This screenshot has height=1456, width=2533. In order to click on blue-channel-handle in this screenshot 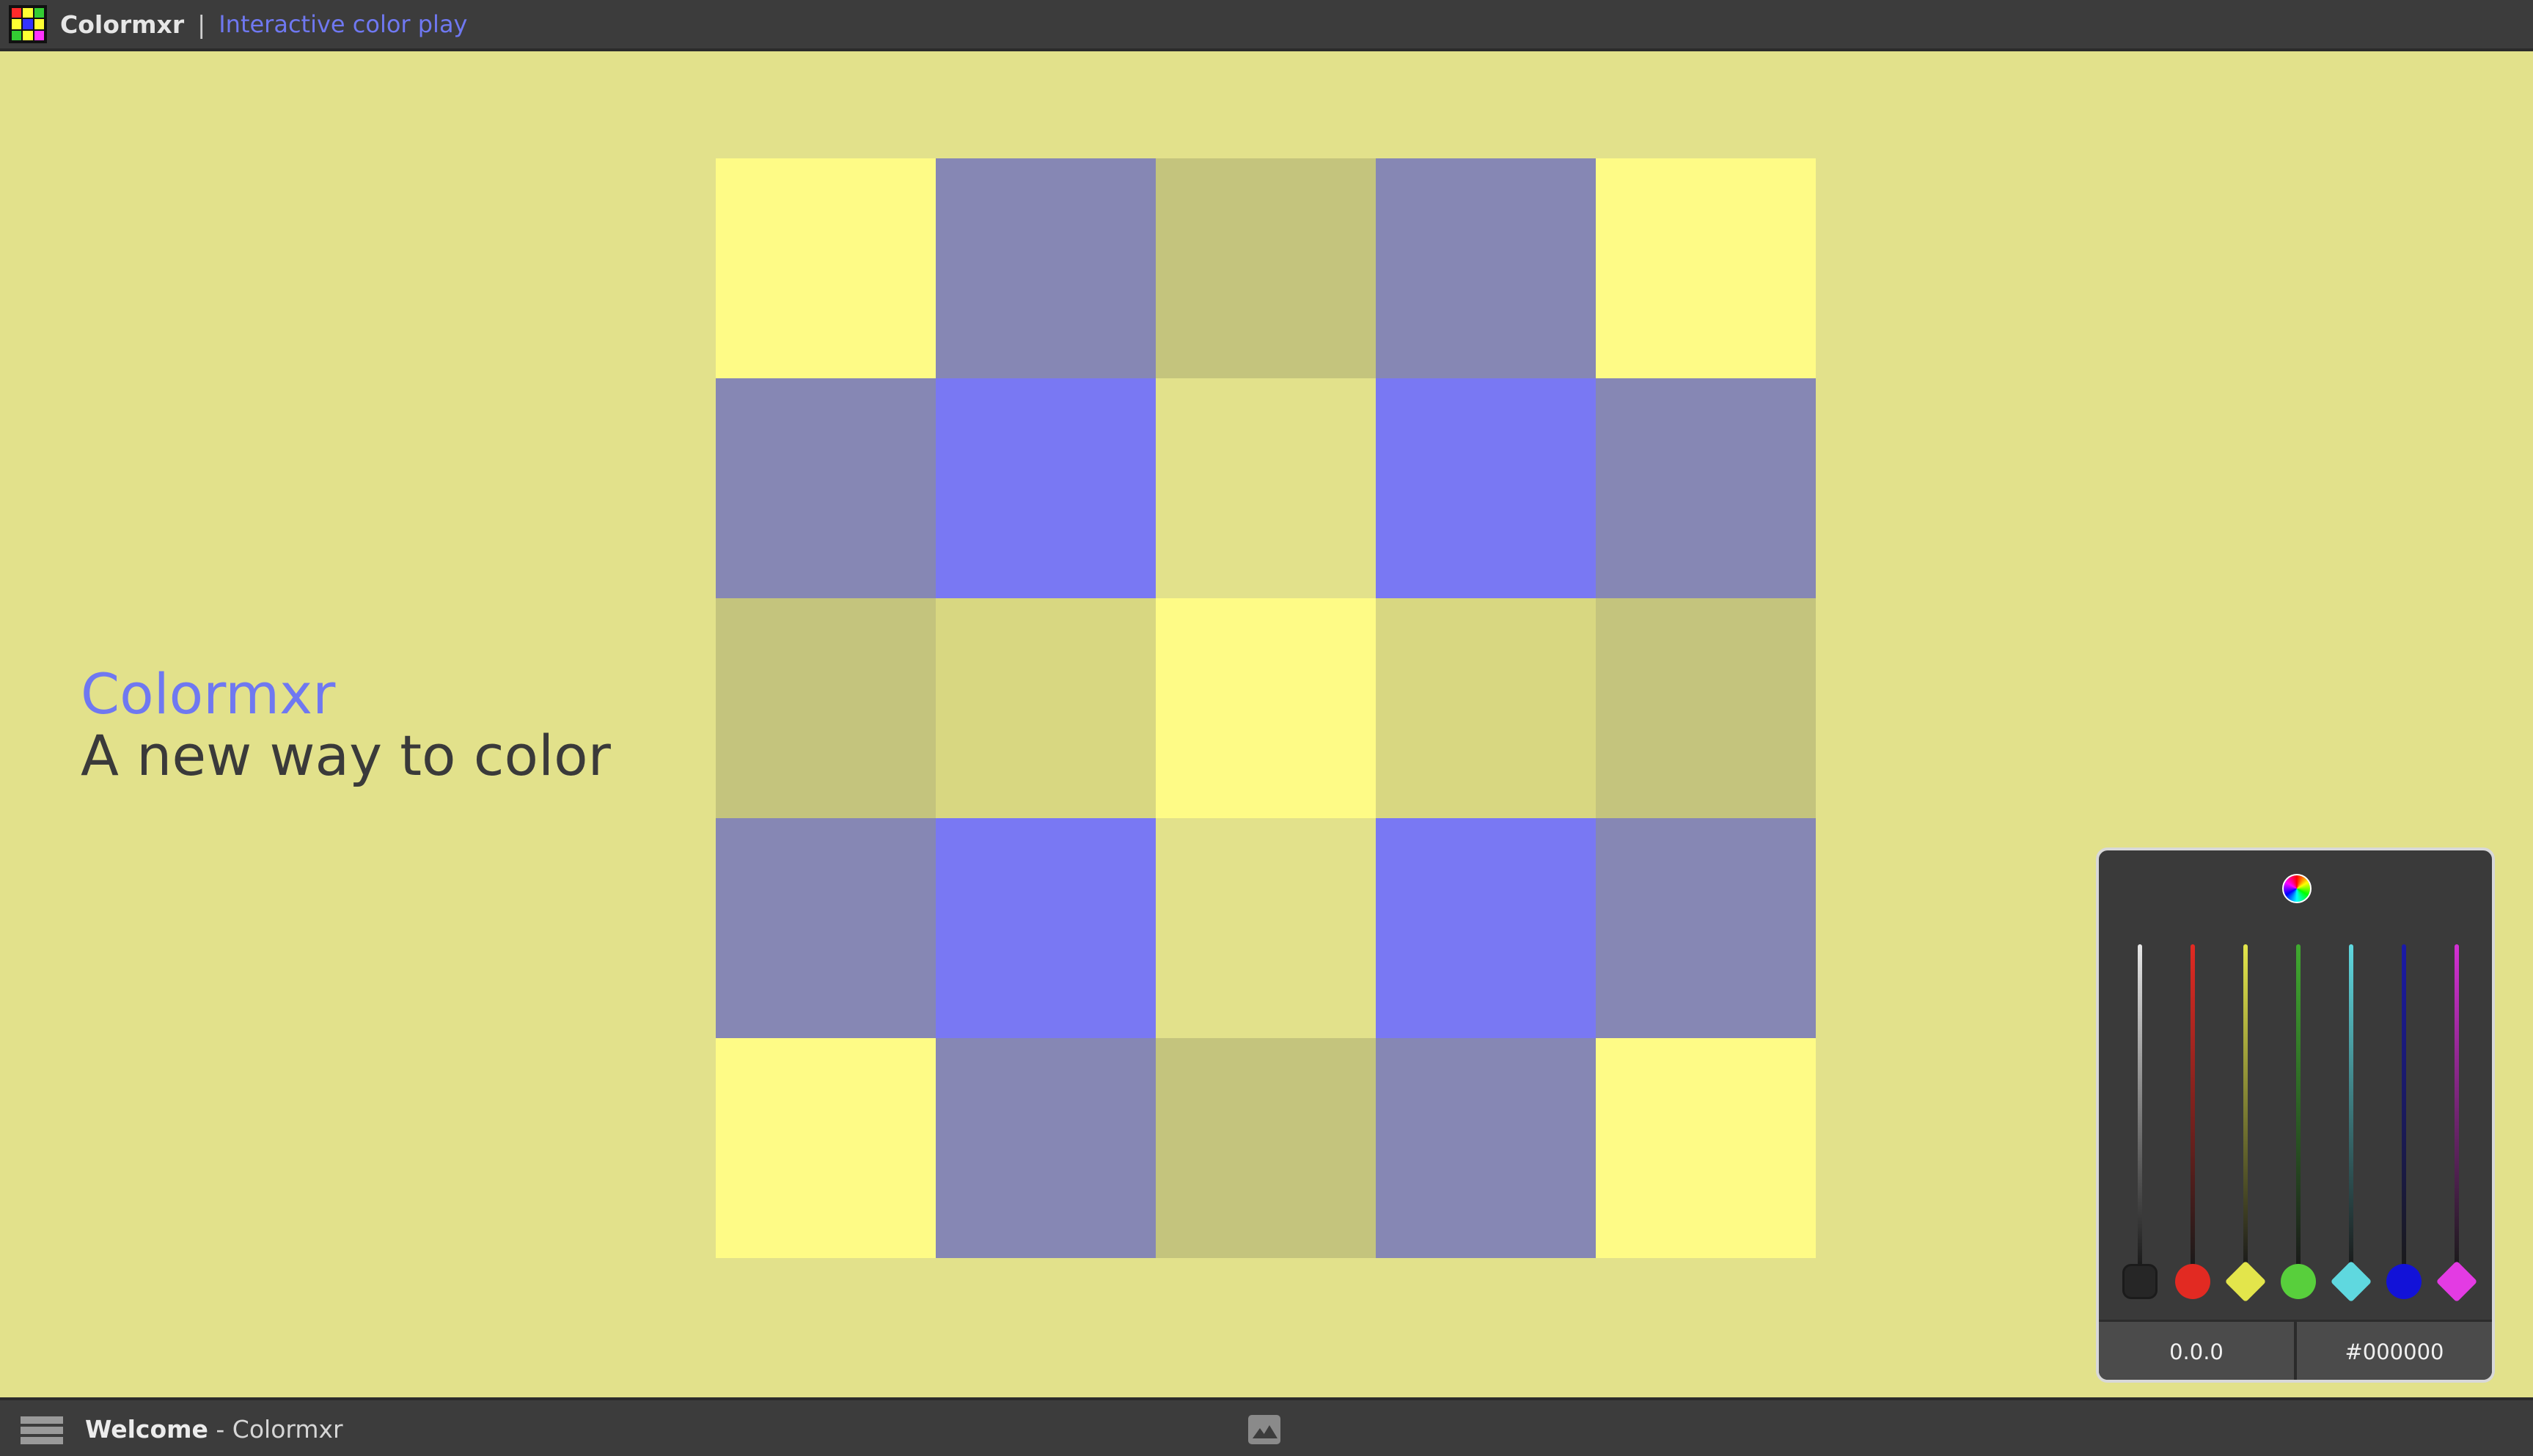, I will do `click(2404, 1281)`.